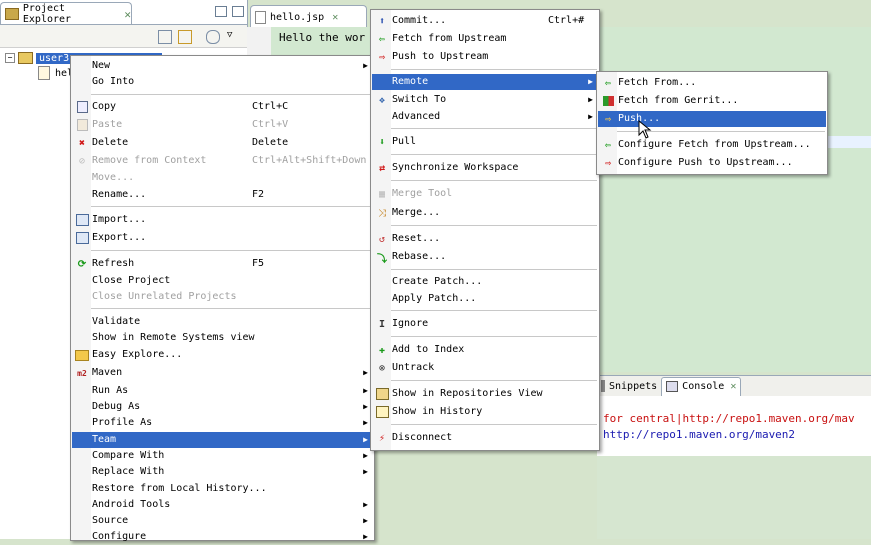  Describe the element at coordinates (222, 107) in the screenshot. I see `menu-item-copy: Copy Ctrl+C` at that location.